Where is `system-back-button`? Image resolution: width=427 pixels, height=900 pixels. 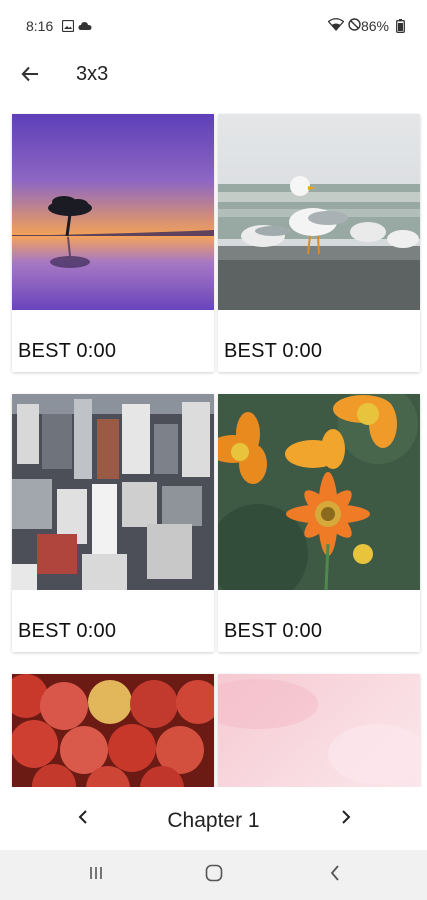 system-back-button is located at coordinates (335, 875).